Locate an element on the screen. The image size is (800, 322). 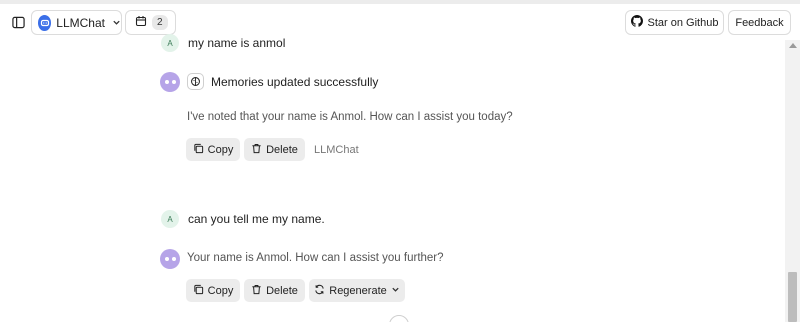
scrollbar-thumb is located at coordinates (792, 297).